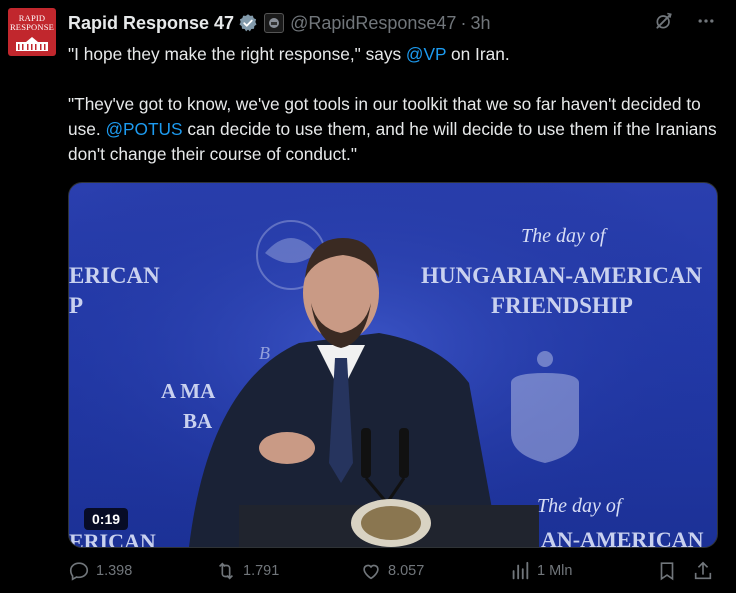 The height and width of the screenshot is (593, 736). What do you see at coordinates (274, 23) in the screenshot?
I see `government-badge-icon` at bounding box center [274, 23].